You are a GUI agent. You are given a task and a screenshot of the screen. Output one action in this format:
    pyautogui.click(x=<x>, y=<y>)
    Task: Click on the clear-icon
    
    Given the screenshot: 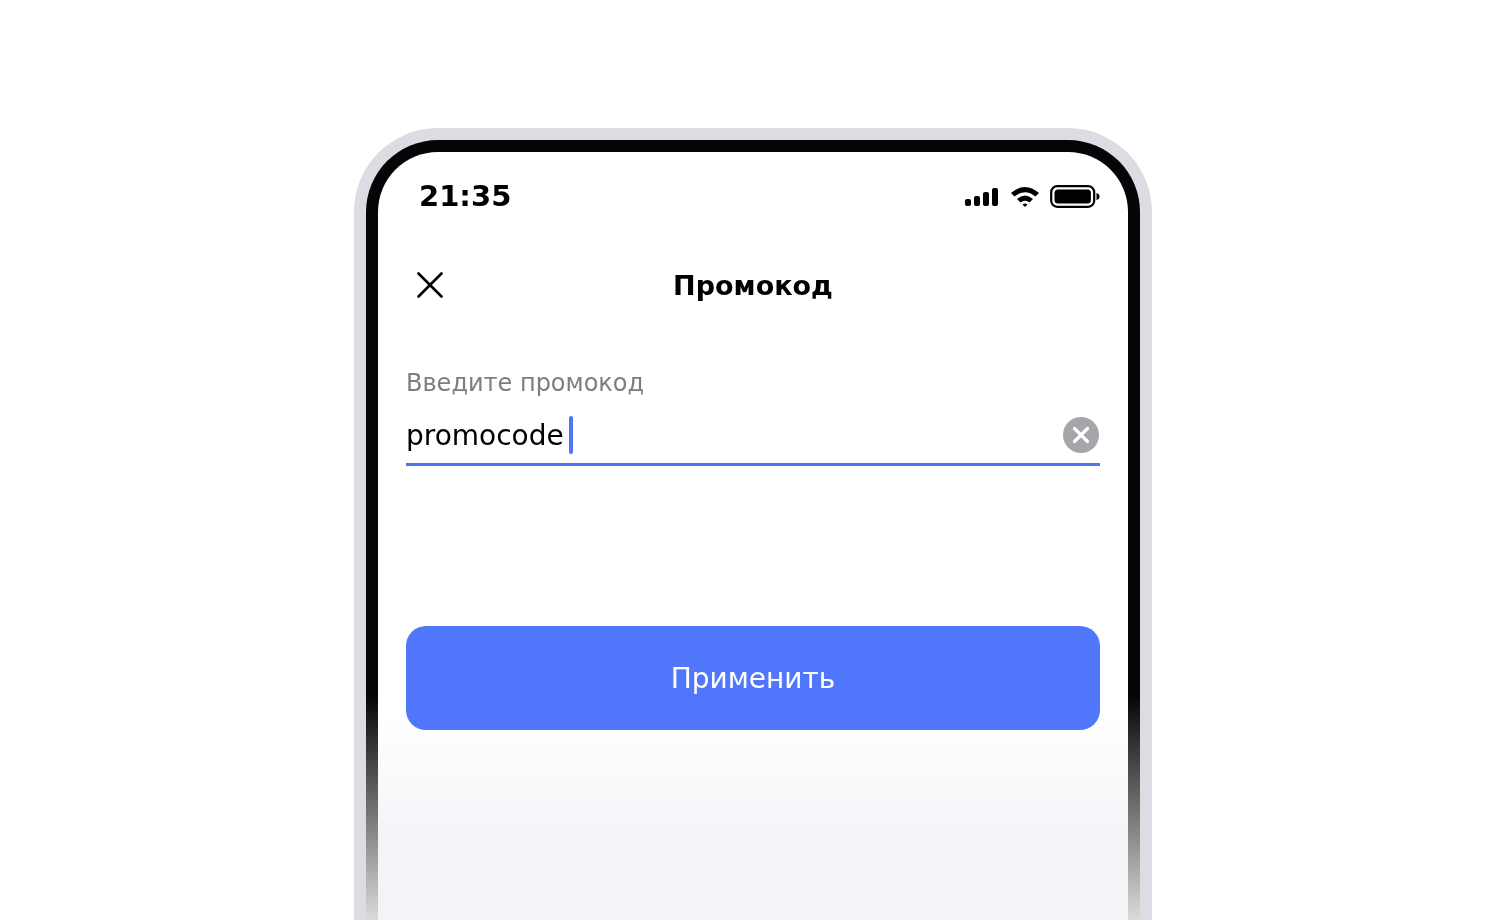 What is the action you would take?
    pyautogui.click(x=1081, y=435)
    